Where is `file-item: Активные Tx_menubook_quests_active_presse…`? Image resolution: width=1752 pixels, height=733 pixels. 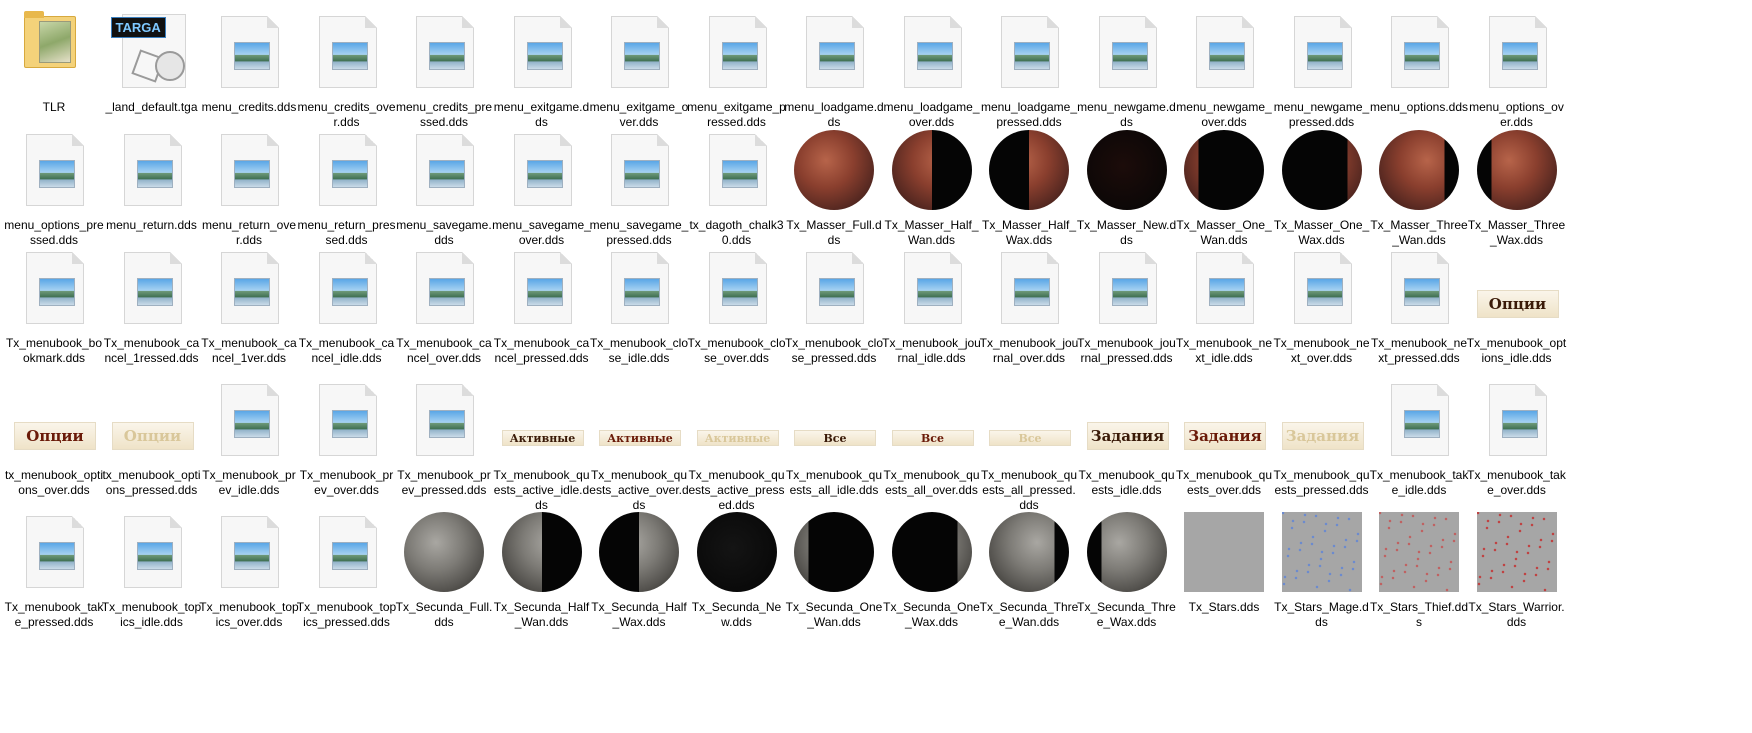
file-item: Активные Tx_menubook_quests_active_presse… is located at coordinates (737, 441).